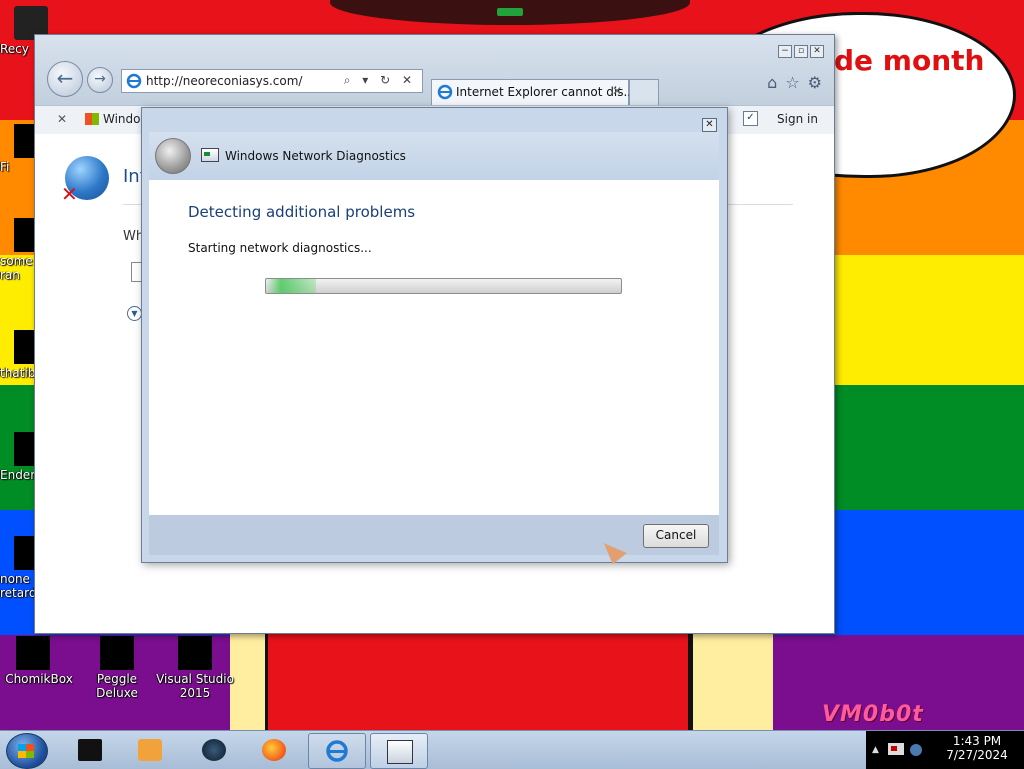 The width and height of the screenshot is (1024, 769). What do you see at coordinates (117, 653) in the screenshot?
I see `peggle-icon` at bounding box center [117, 653].